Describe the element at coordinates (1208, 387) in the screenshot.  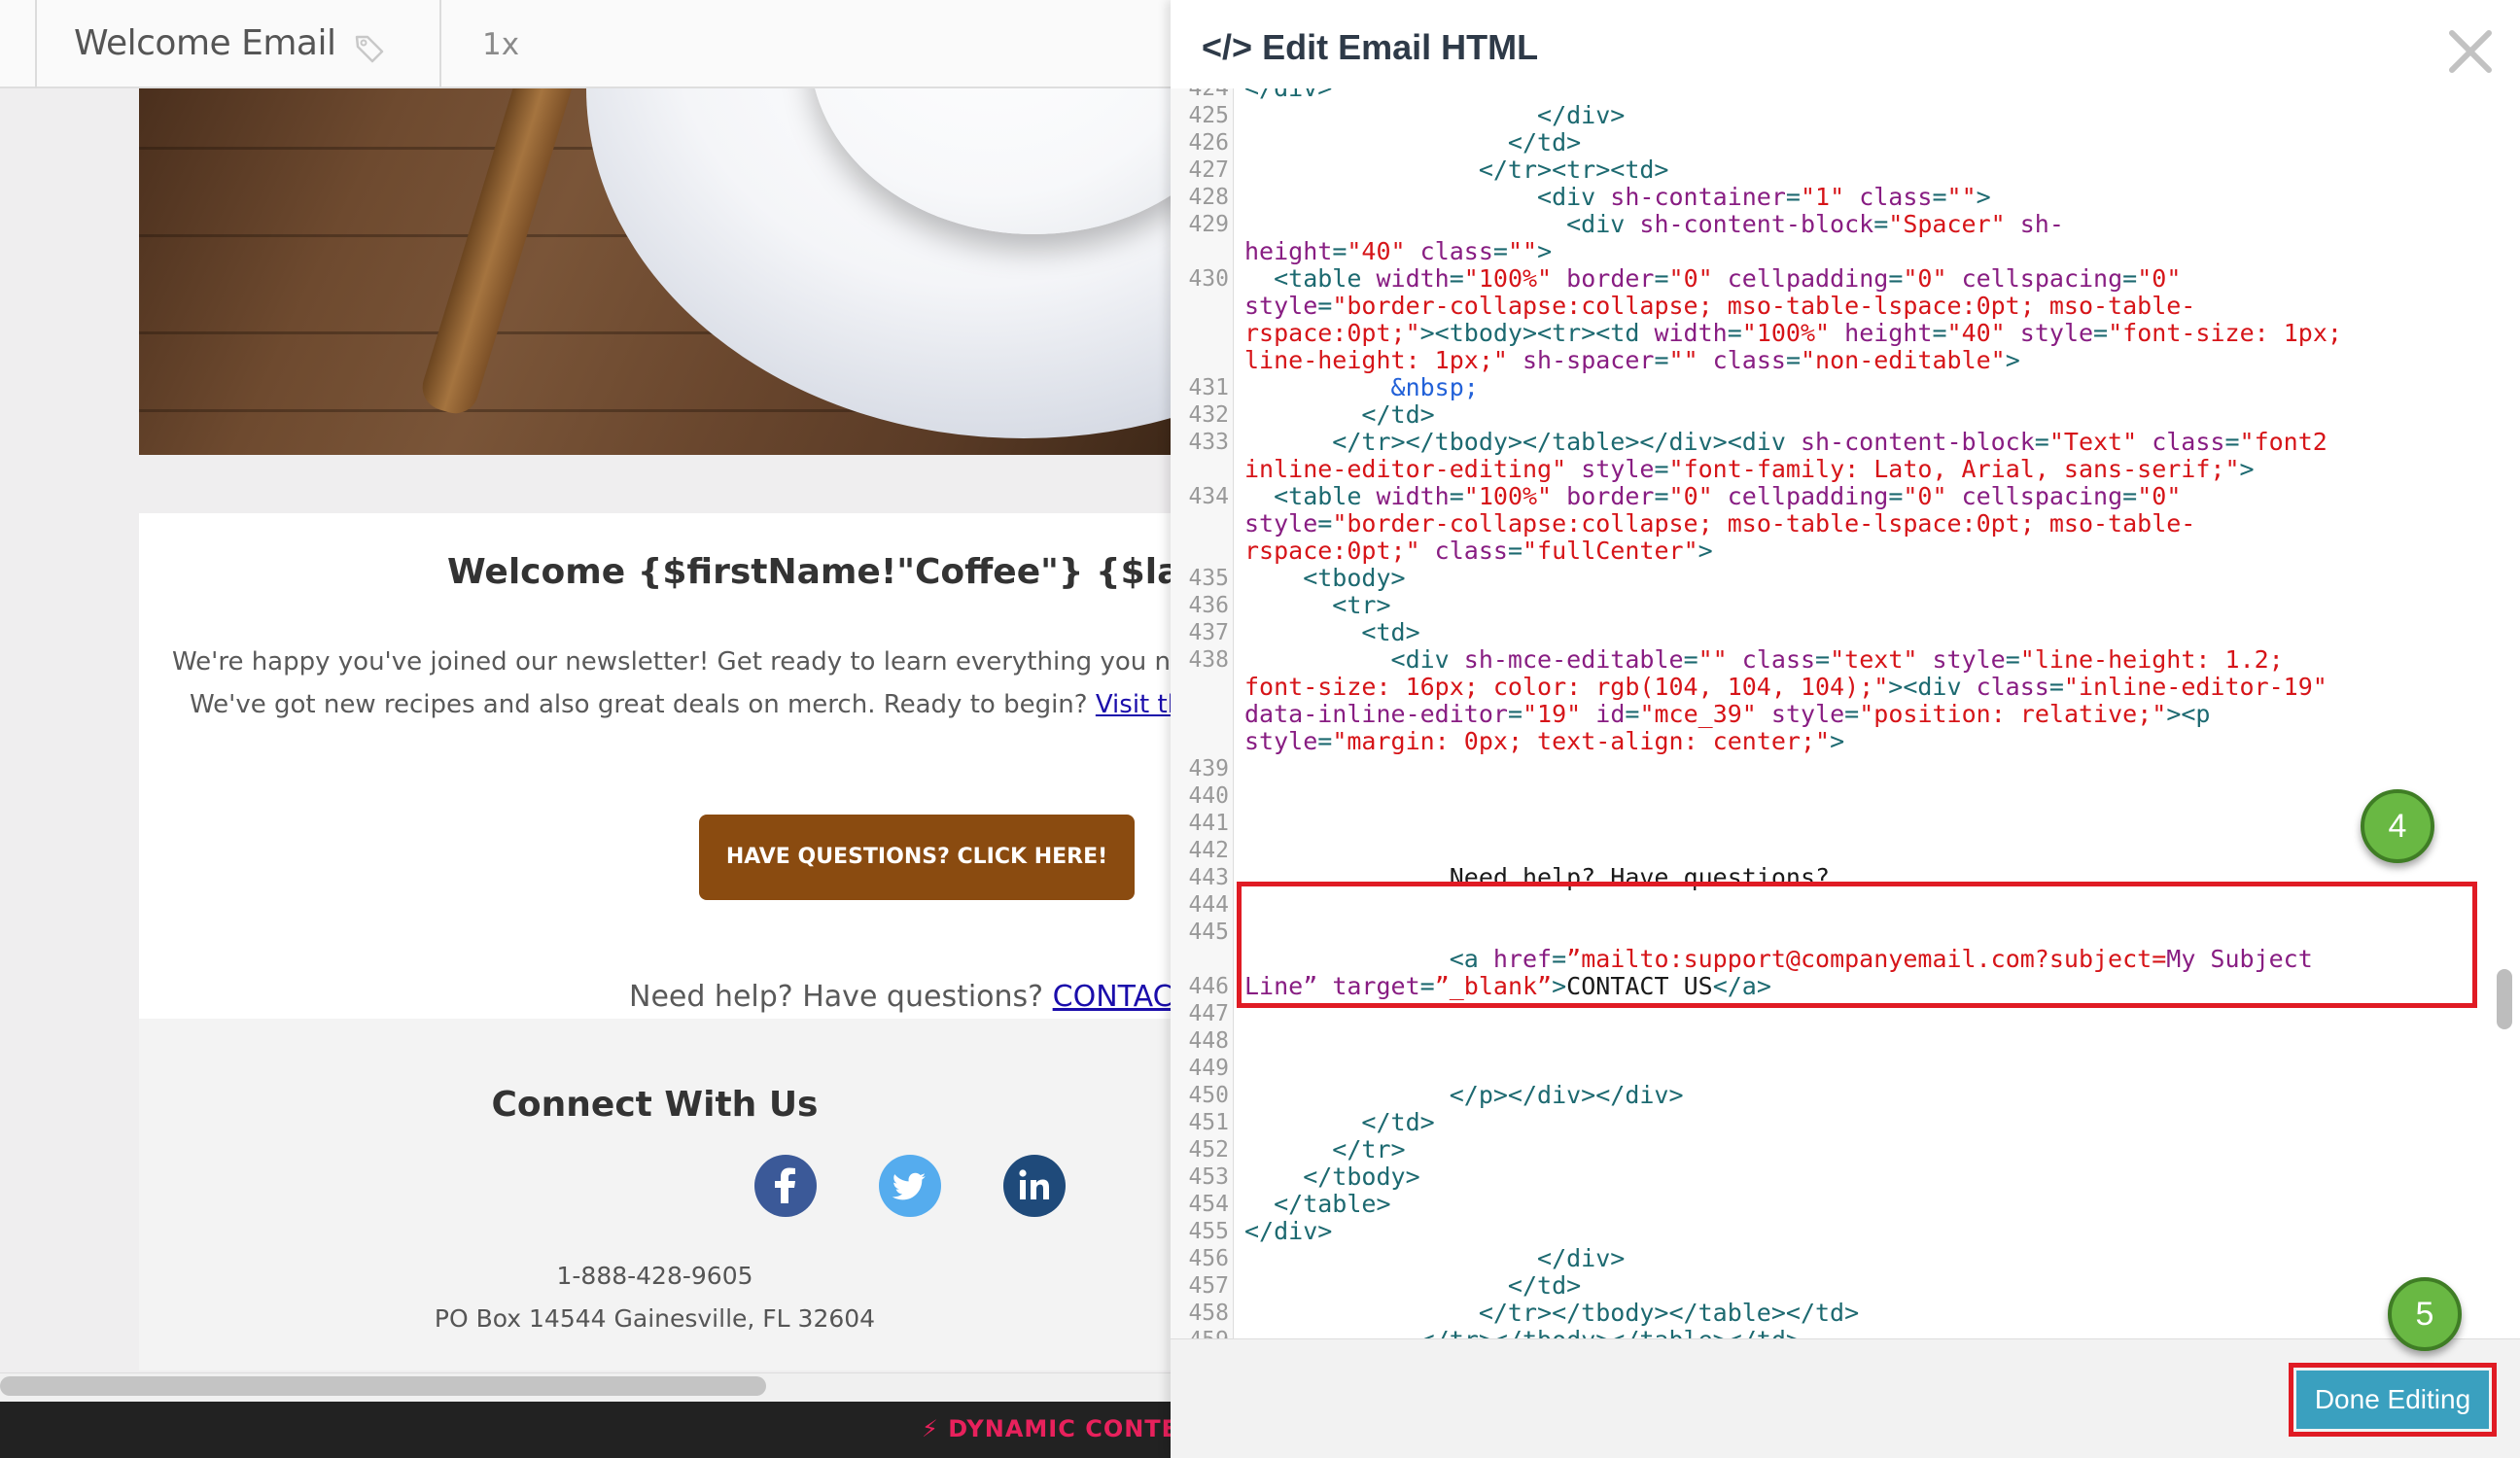
I see `line-number: 431` at that location.